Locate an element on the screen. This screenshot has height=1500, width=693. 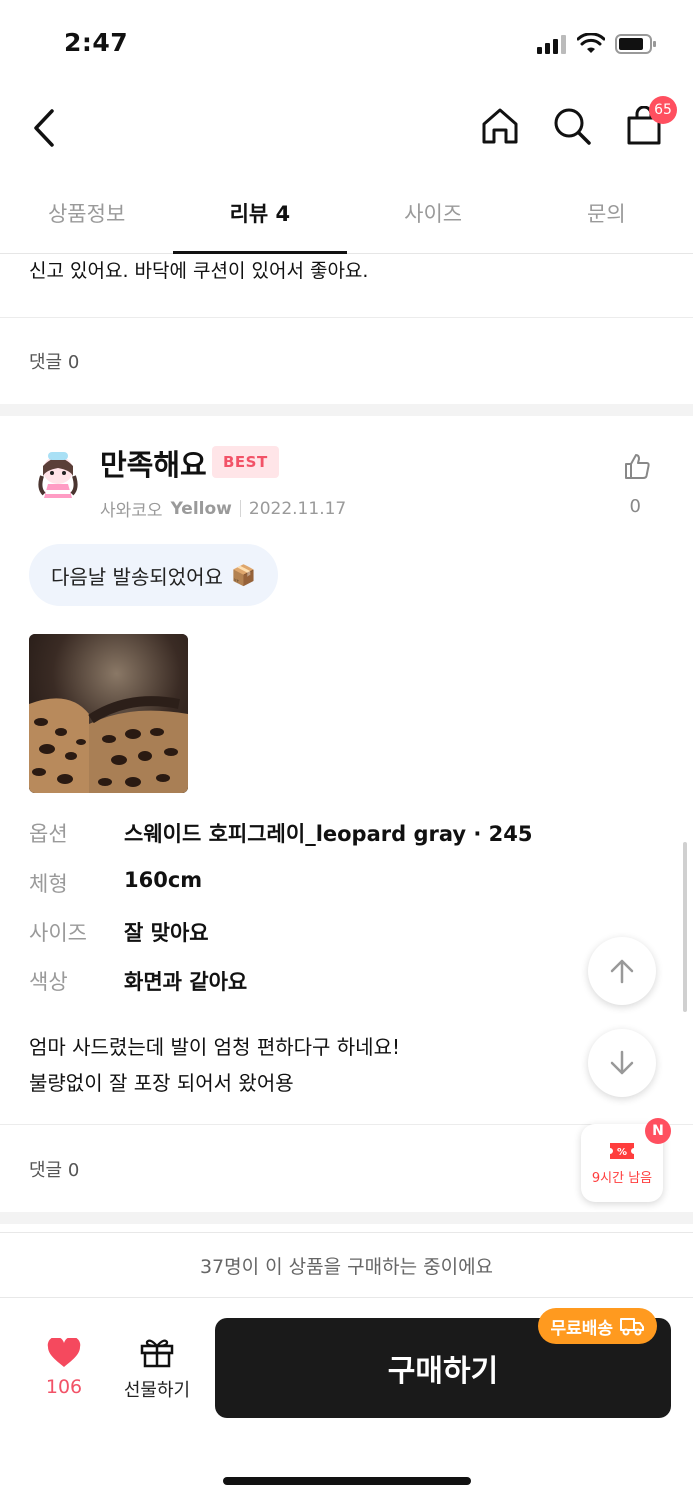
top-navigation: 65 is located at coordinates (346, 128).